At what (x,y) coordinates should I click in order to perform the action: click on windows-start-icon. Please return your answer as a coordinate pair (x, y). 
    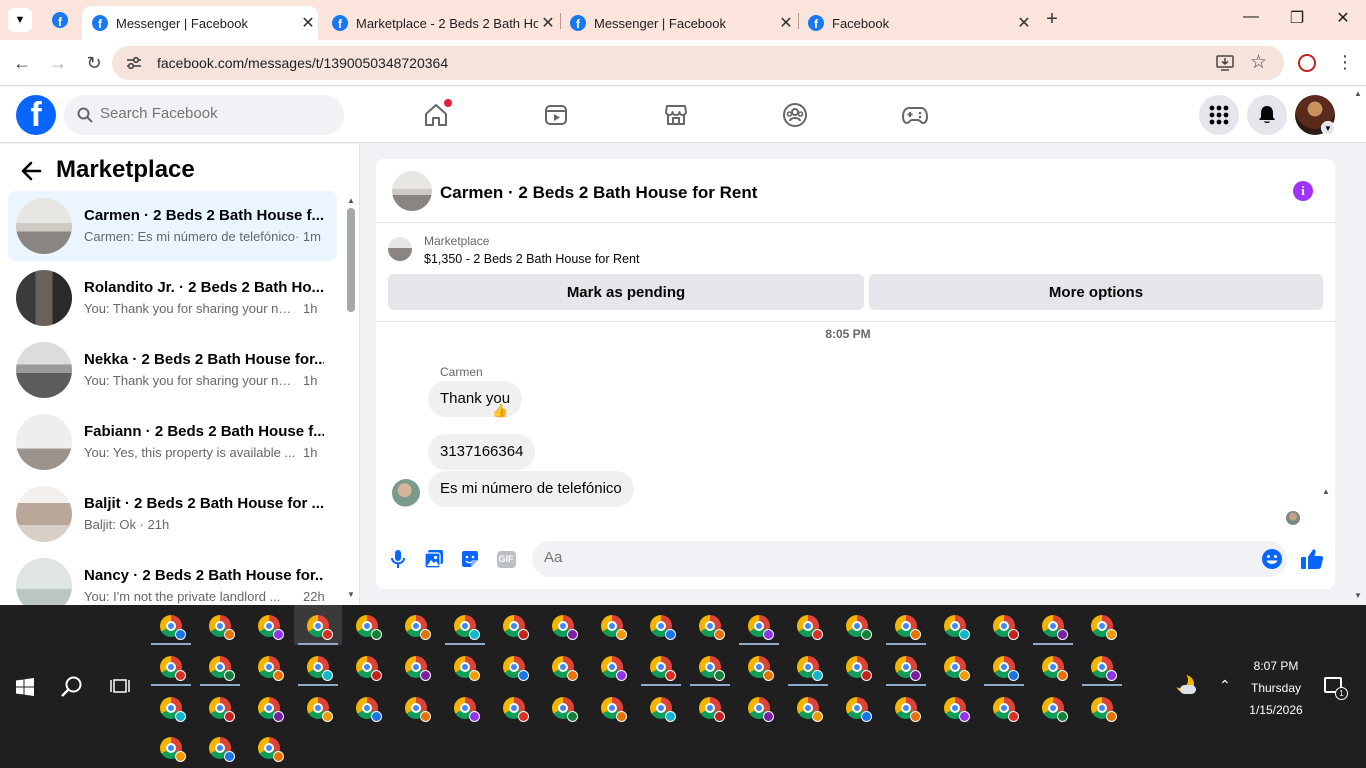
    Looking at the image, I should click on (25, 687).